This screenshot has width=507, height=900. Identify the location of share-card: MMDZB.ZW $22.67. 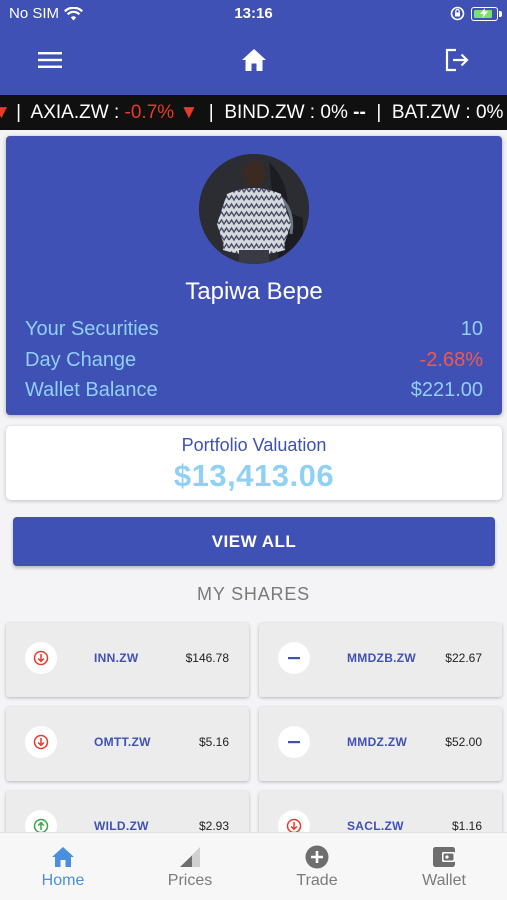
(380, 660).